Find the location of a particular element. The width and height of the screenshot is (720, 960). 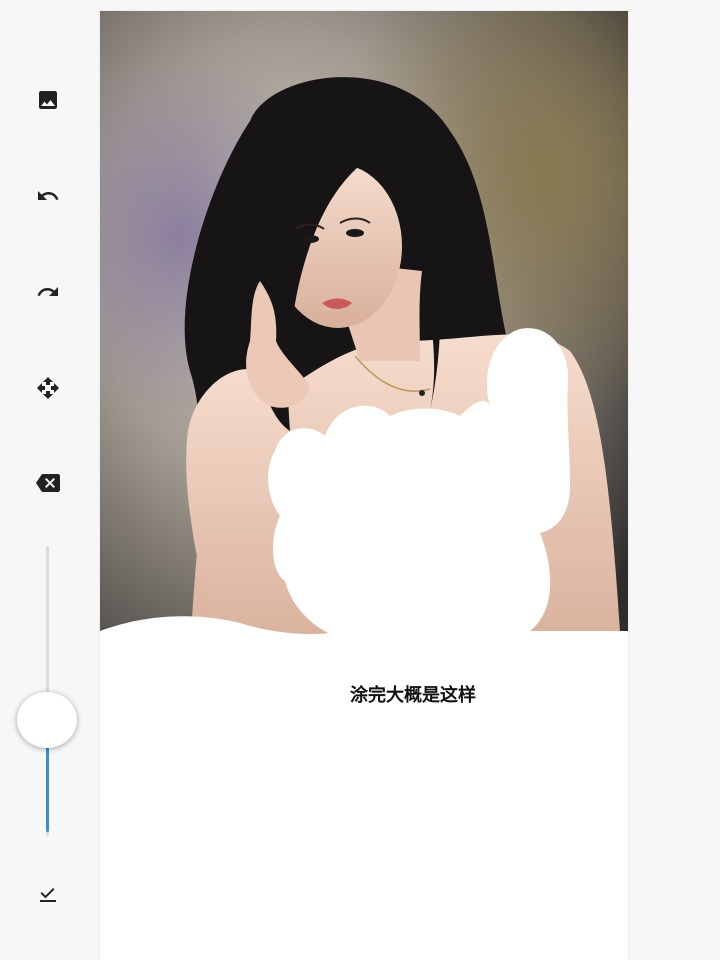

tool-sidebar is located at coordinates (48, 480).